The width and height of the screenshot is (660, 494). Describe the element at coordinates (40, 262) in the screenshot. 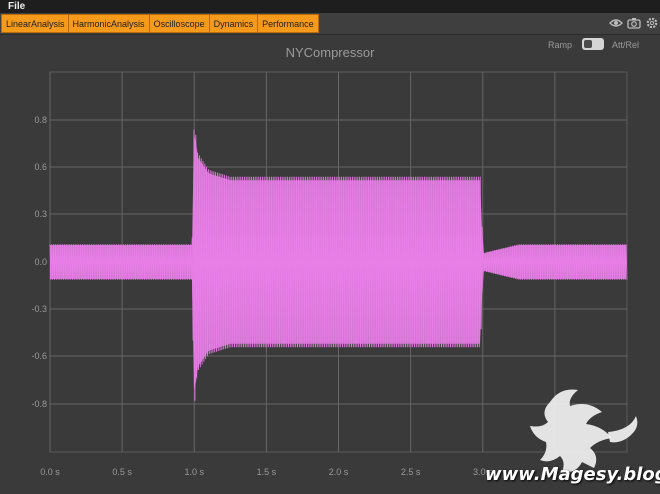

I see `y-tick-label: 0.0` at that location.